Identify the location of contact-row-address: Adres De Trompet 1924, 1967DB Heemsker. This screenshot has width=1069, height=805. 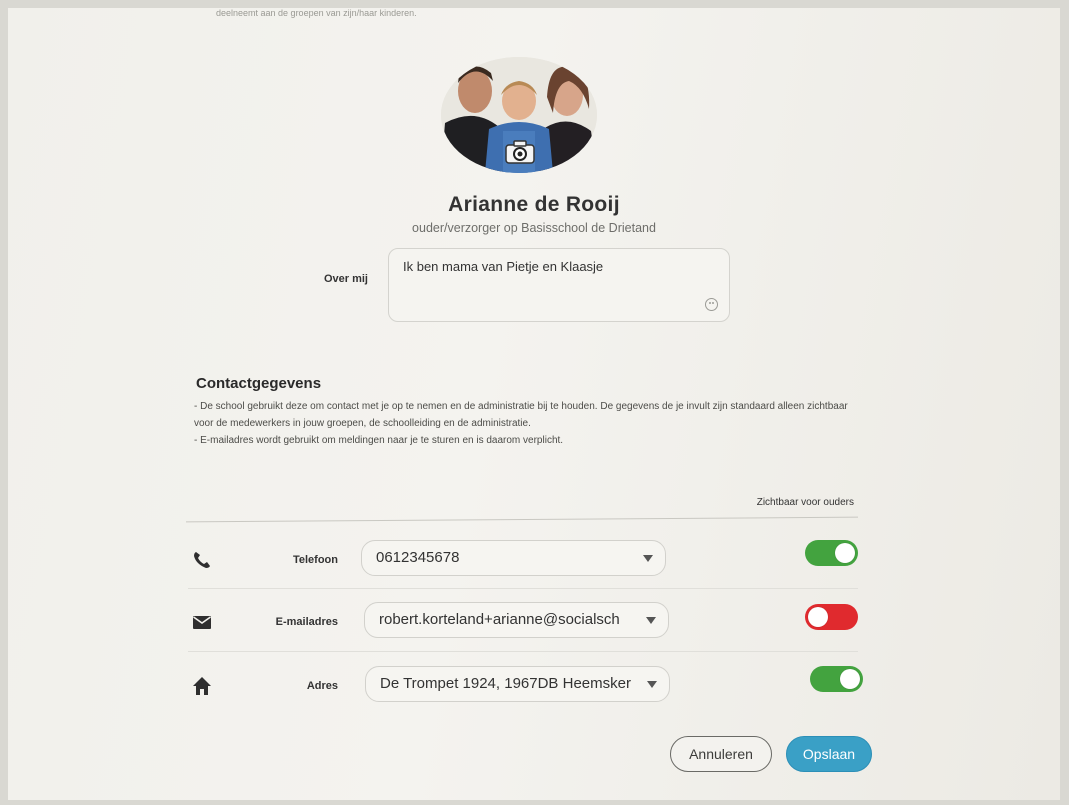
(534, 688).